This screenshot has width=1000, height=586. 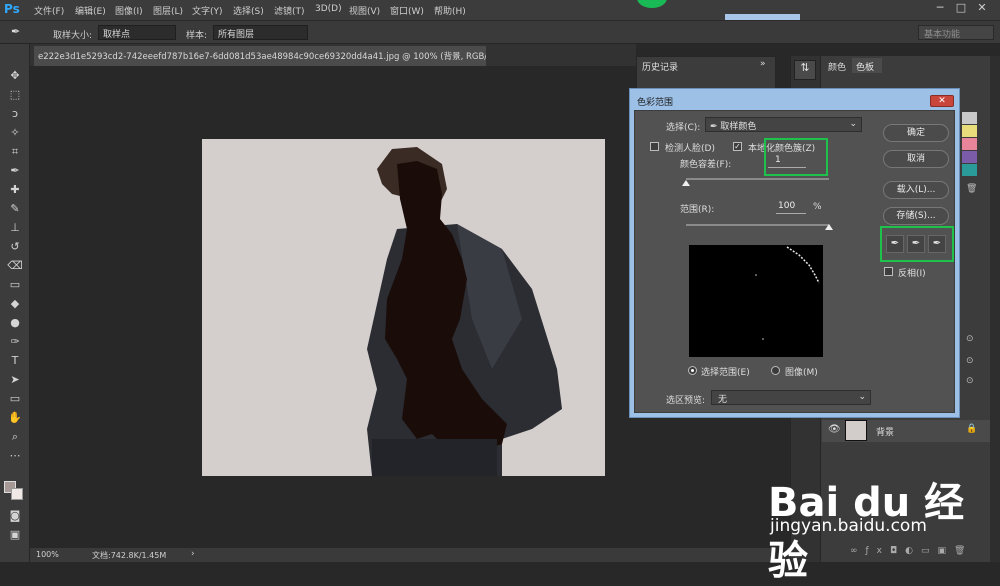 I want to click on stamp-tool-icon: ⊥, so click(x=15, y=227).